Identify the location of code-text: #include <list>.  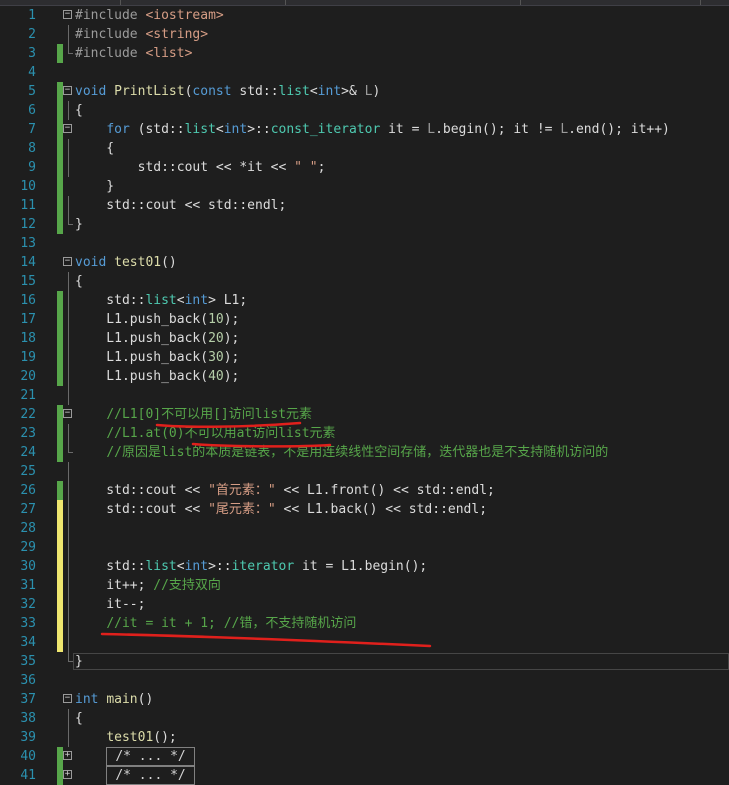
(133, 53).